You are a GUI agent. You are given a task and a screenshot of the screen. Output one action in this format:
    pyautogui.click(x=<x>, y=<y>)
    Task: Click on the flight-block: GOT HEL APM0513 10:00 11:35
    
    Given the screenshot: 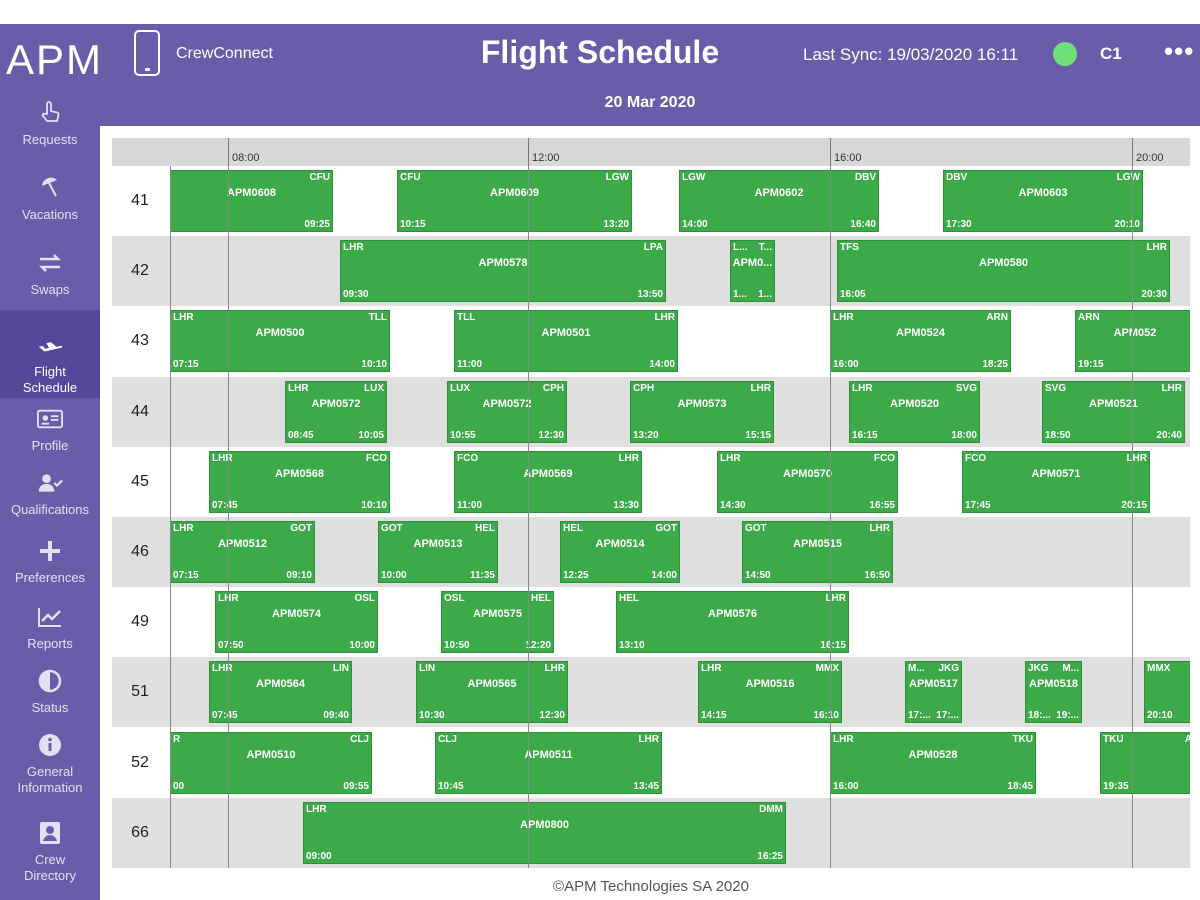 What is the action you would take?
    pyautogui.click(x=438, y=552)
    